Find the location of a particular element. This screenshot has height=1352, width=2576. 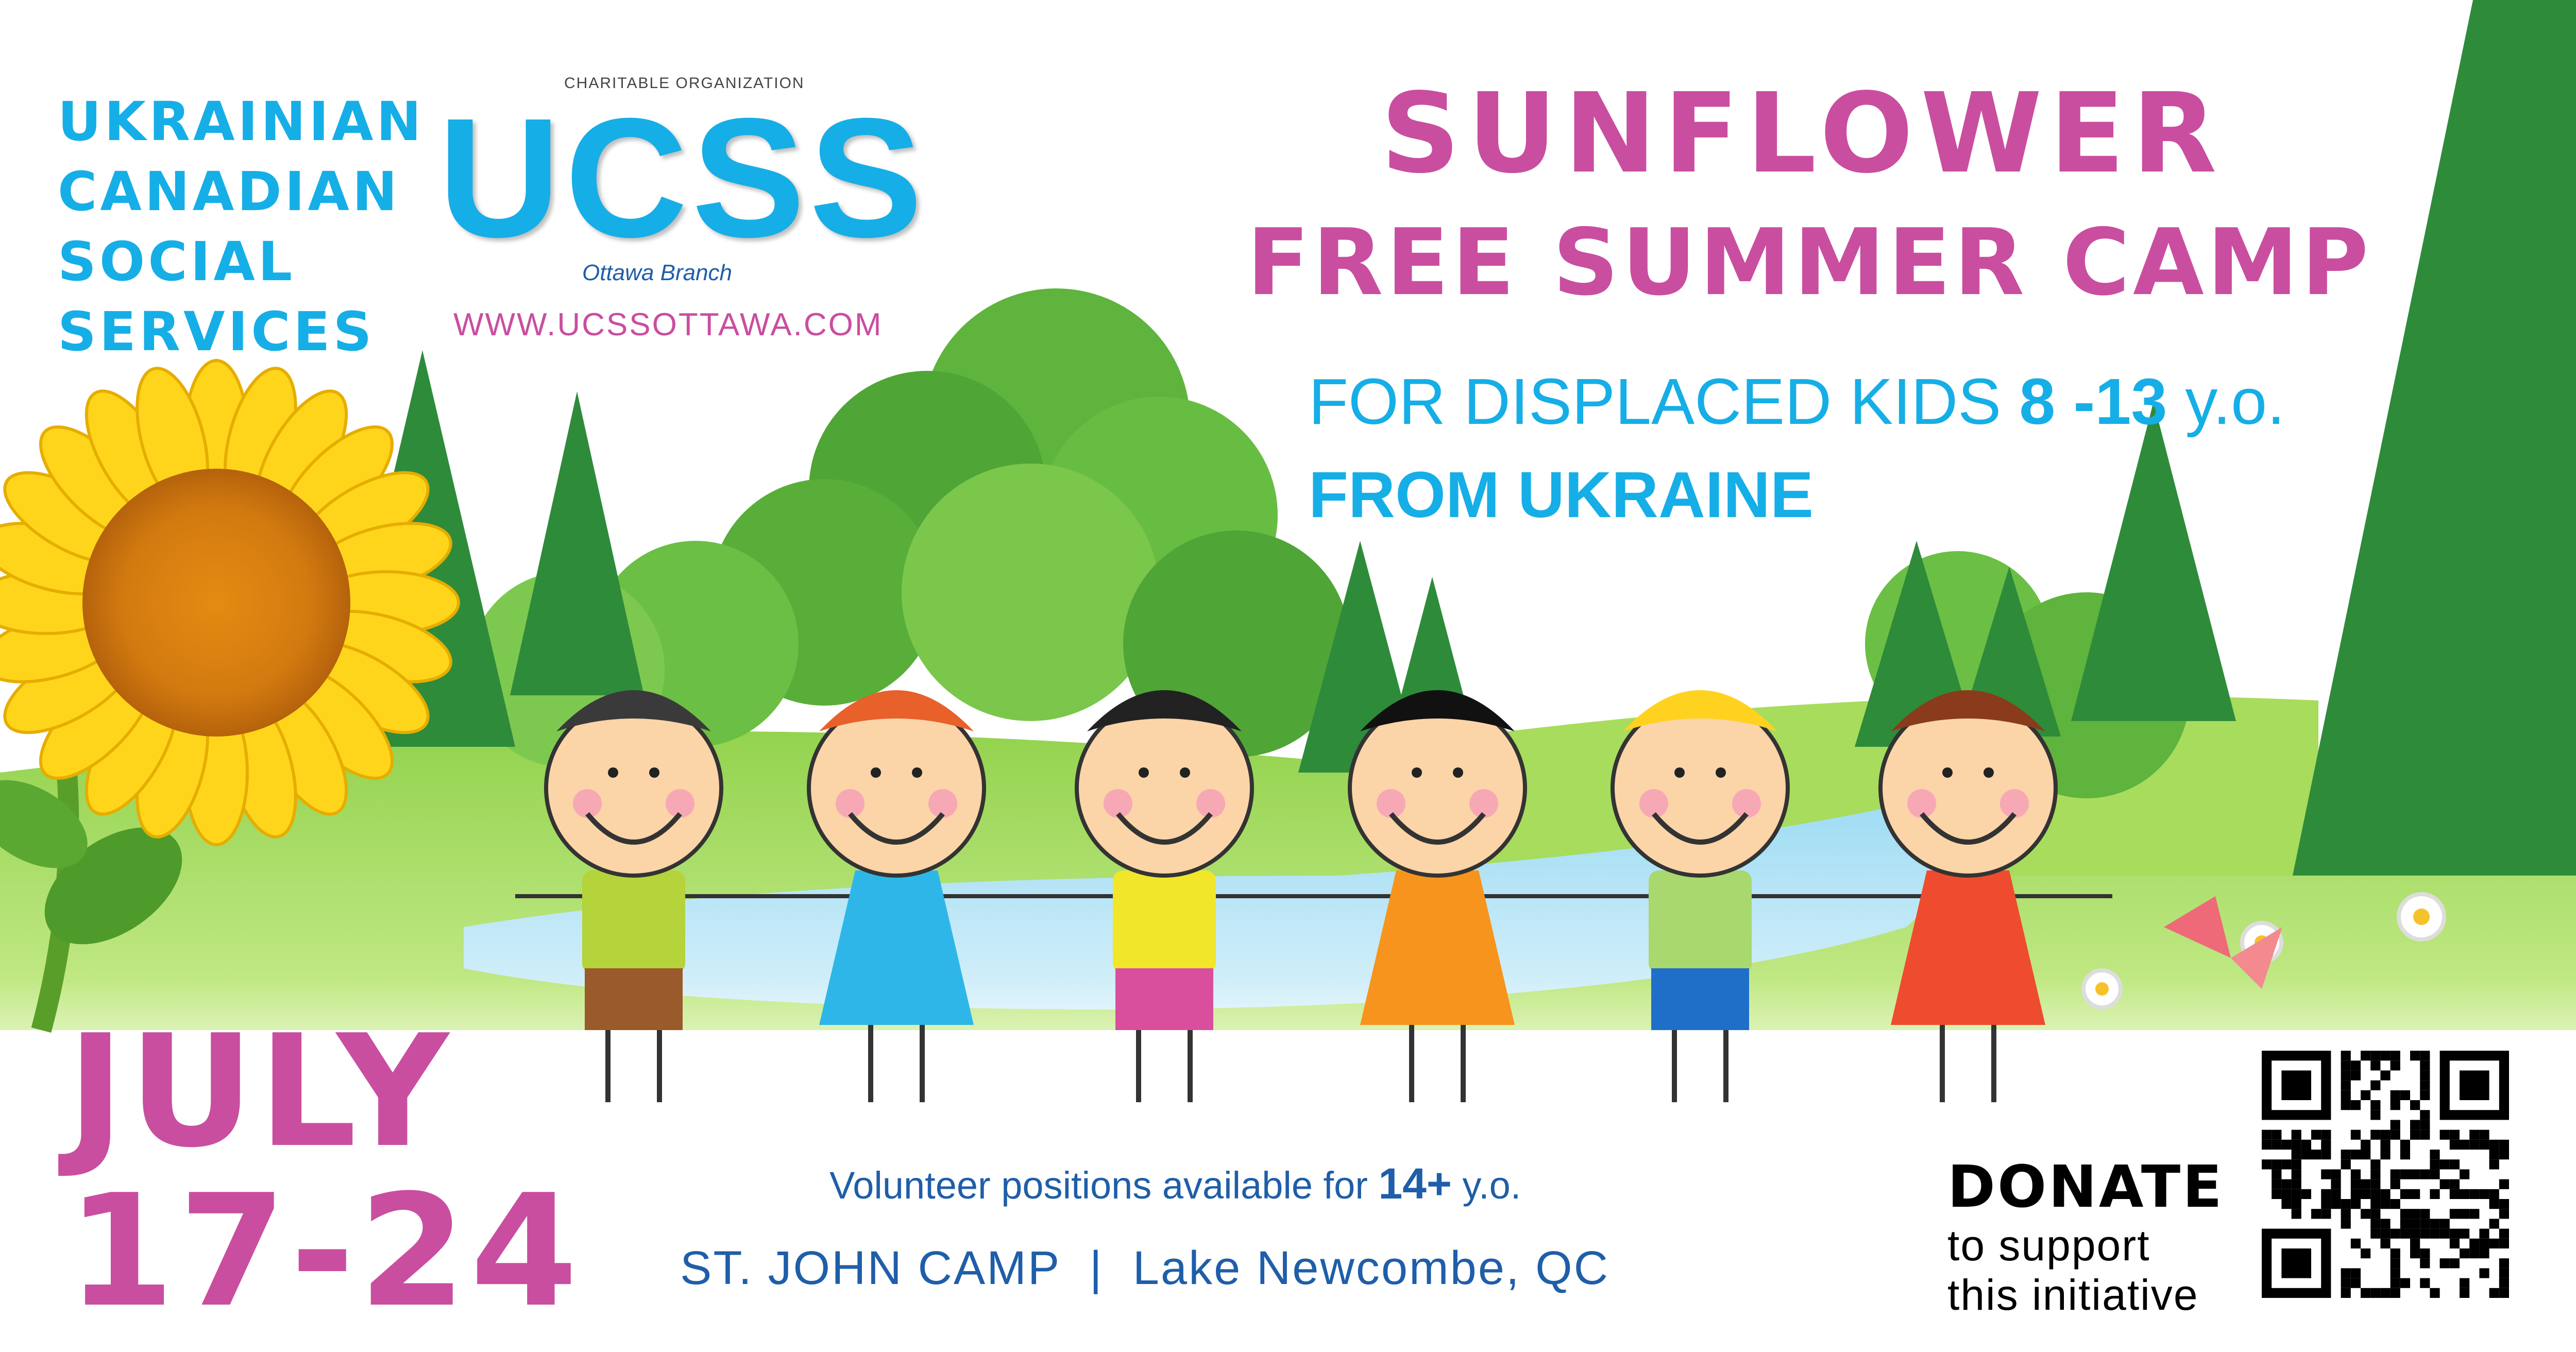

ucss-logo: UCSS is located at coordinates (682, 177).